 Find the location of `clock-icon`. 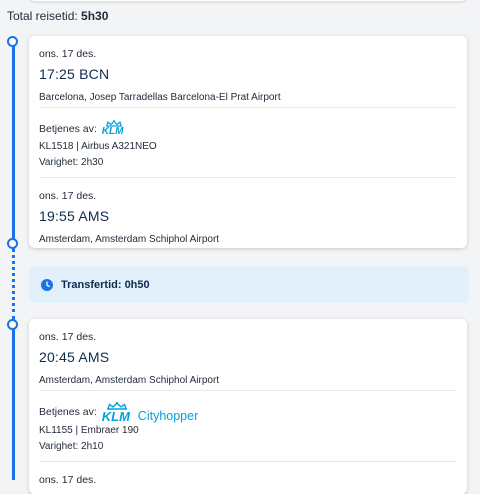

clock-icon is located at coordinates (47, 284).